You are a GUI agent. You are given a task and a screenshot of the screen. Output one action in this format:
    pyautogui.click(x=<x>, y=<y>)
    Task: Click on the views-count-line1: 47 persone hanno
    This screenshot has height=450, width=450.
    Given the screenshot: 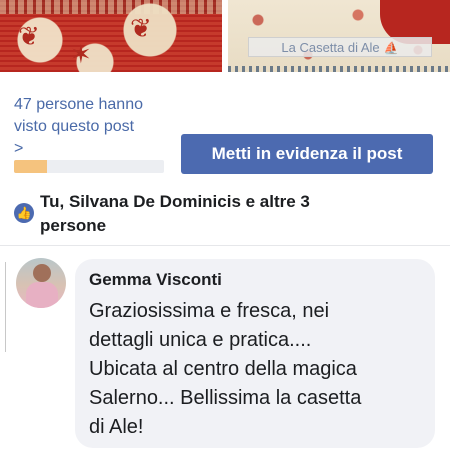 What is the action you would take?
    pyautogui.click(x=94, y=105)
    